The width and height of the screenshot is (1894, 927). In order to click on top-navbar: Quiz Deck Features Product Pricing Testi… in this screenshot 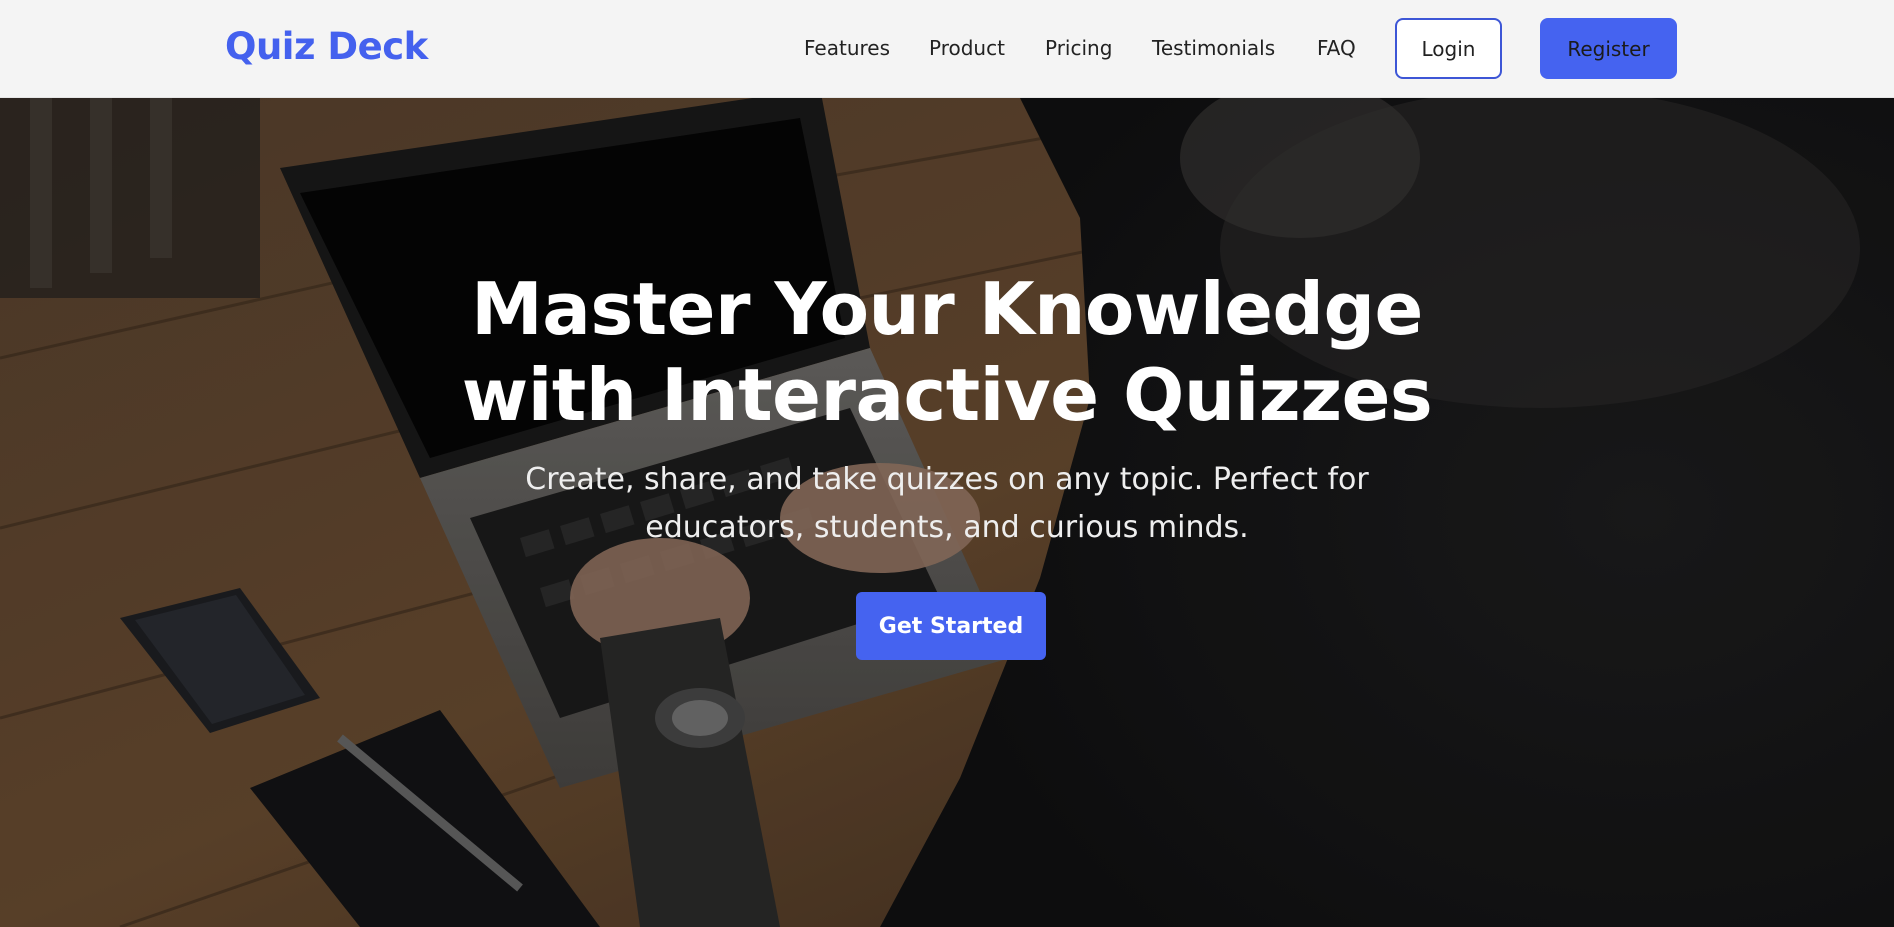, I will do `click(947, 49)`.